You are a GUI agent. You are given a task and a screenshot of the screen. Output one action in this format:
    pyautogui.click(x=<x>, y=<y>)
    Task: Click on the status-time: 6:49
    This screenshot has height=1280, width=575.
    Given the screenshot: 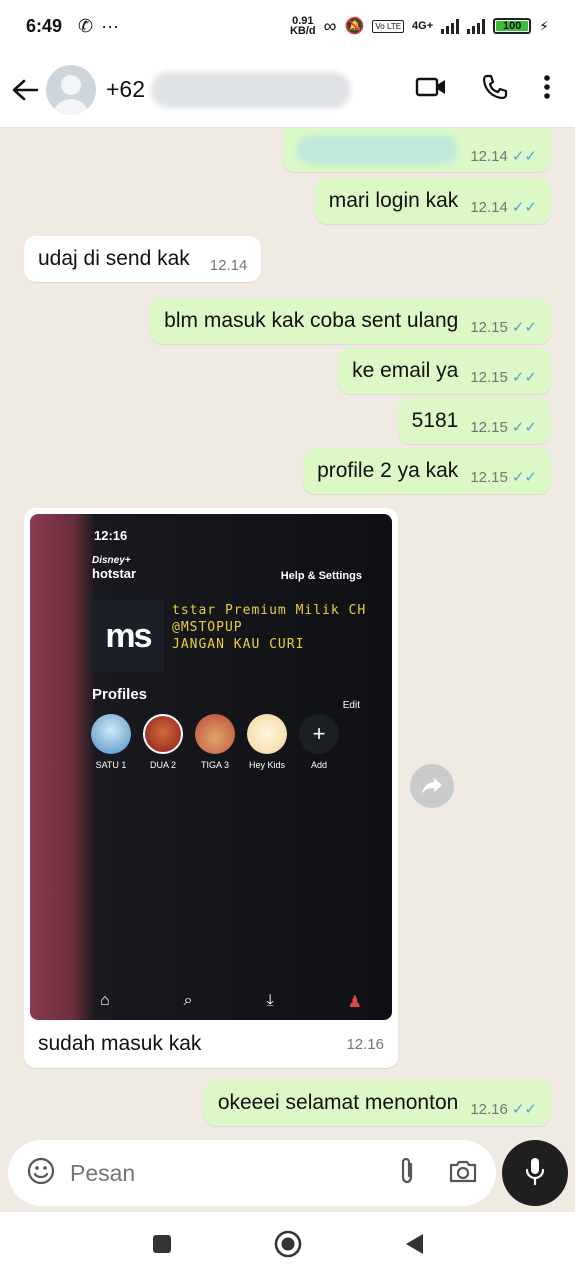 What is the action you would take?
    pyautogui.click(x=44, y=25)
    